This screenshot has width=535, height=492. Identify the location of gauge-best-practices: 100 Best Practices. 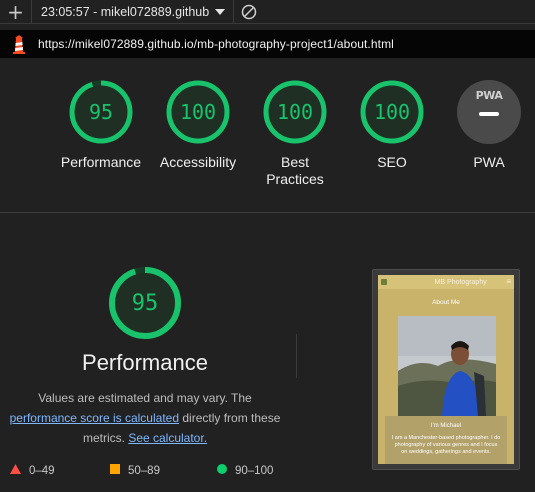
(295, 134).